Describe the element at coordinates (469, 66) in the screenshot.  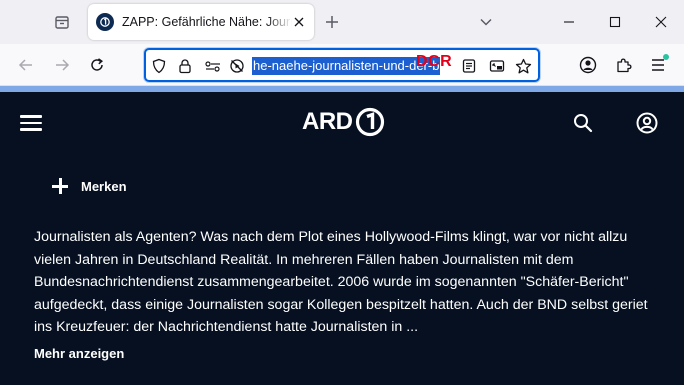
I see `reader-view-icon` at that location.